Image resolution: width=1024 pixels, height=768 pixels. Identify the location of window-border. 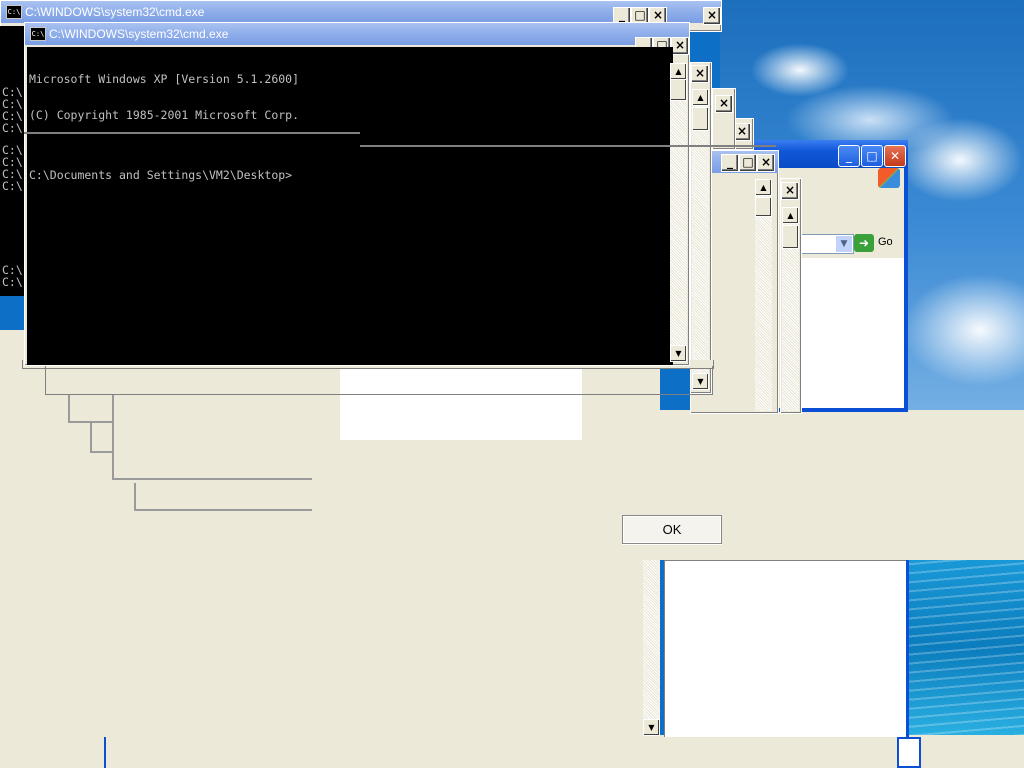
(907, 649).